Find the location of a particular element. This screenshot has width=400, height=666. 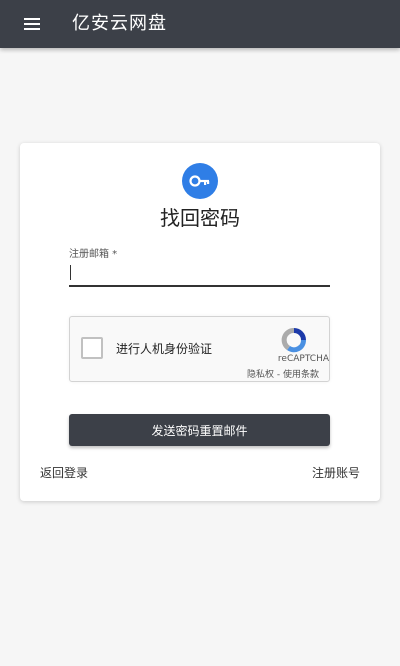

email-field is located at coordinates (199, 274).